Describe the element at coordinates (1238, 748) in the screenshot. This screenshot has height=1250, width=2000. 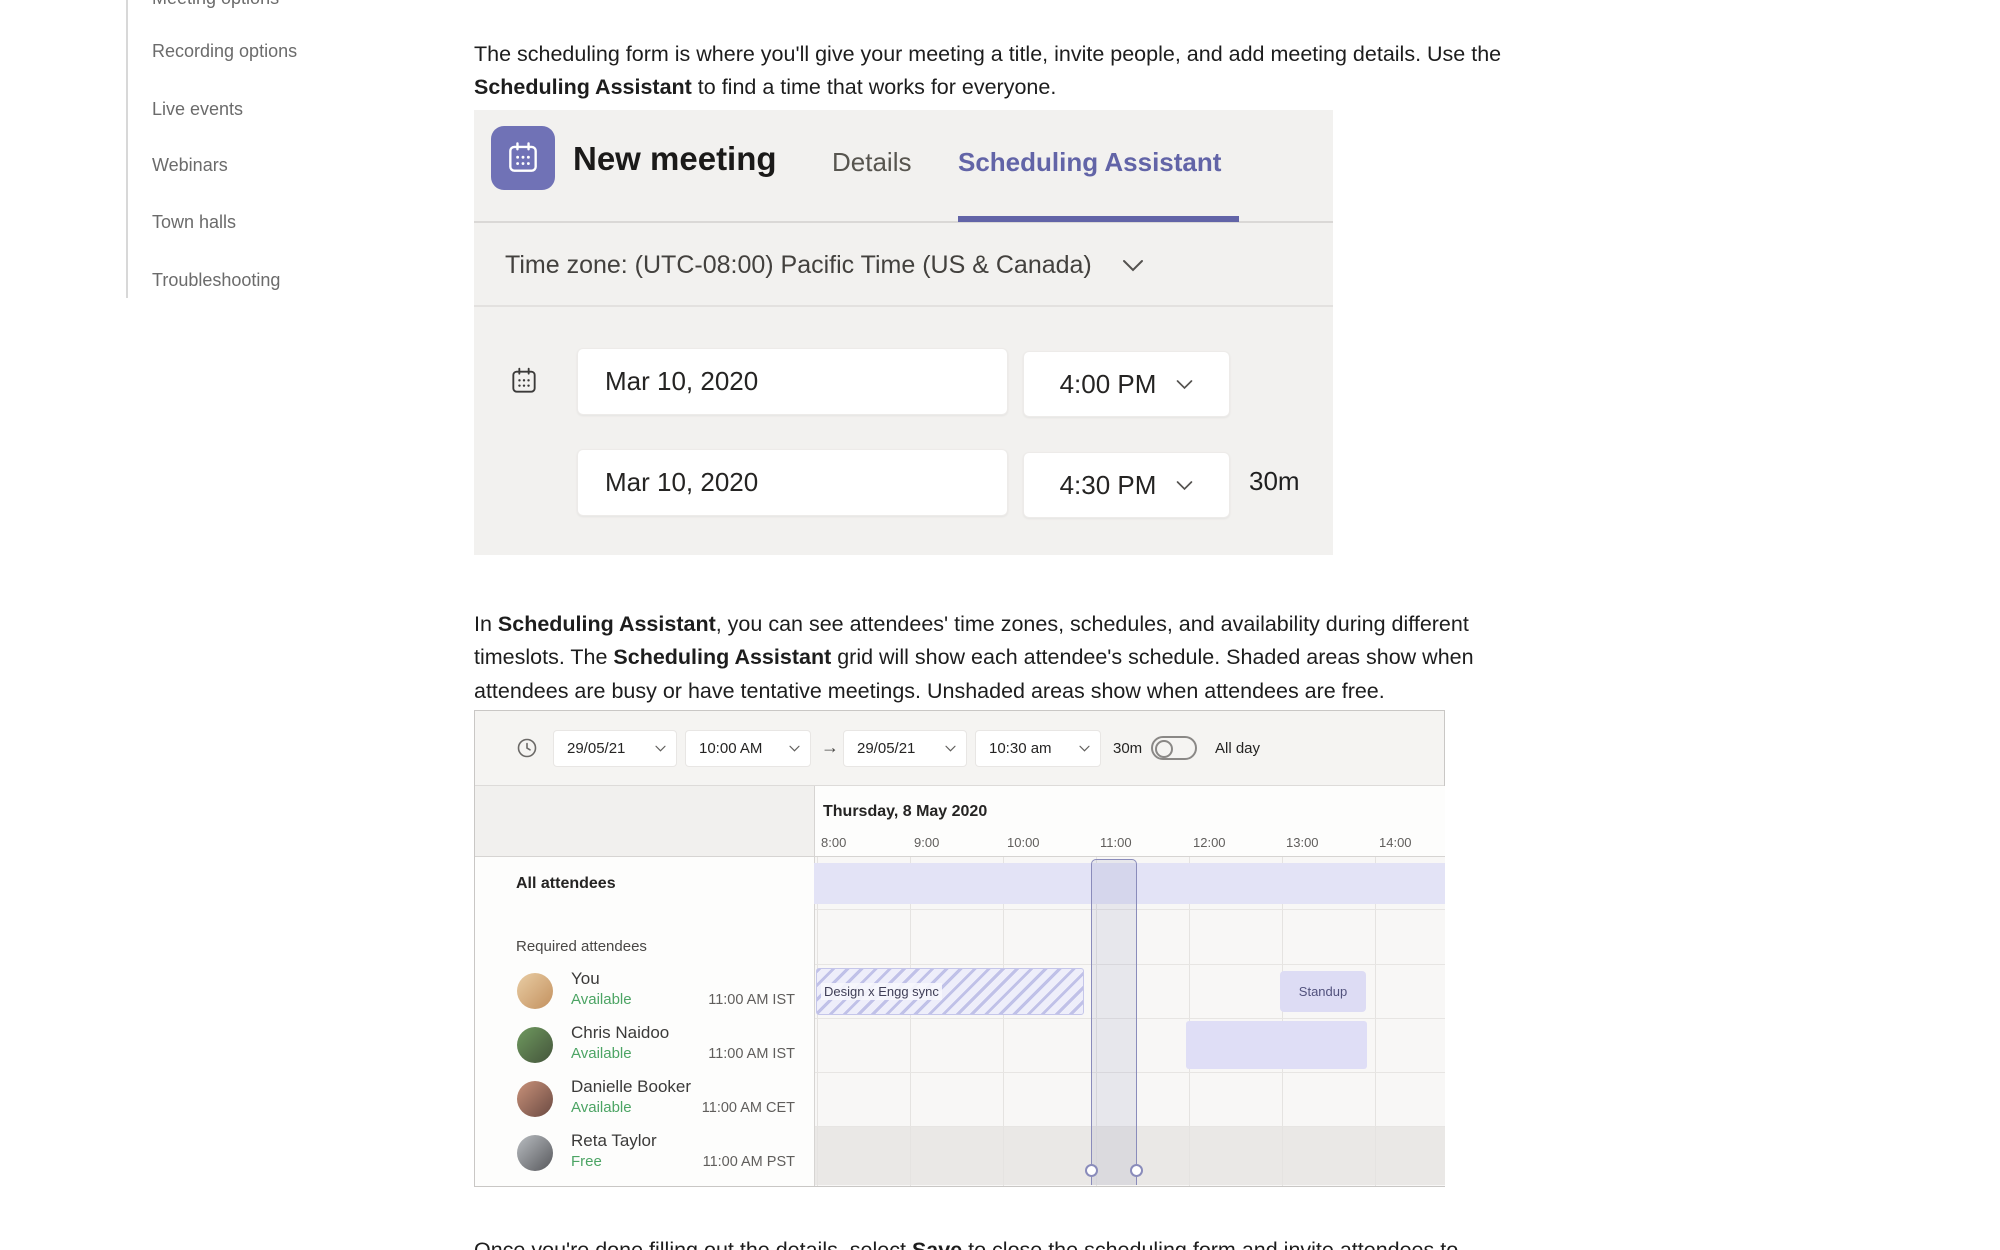
I see `all-day-label: All day` at that location.